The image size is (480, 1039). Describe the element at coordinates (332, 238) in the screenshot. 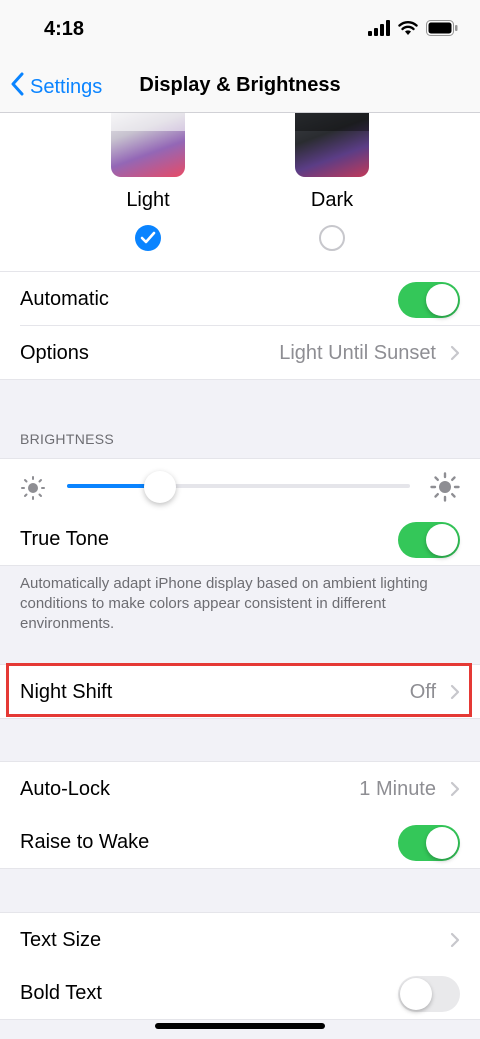

I see `dark-mode-radio` at that location.